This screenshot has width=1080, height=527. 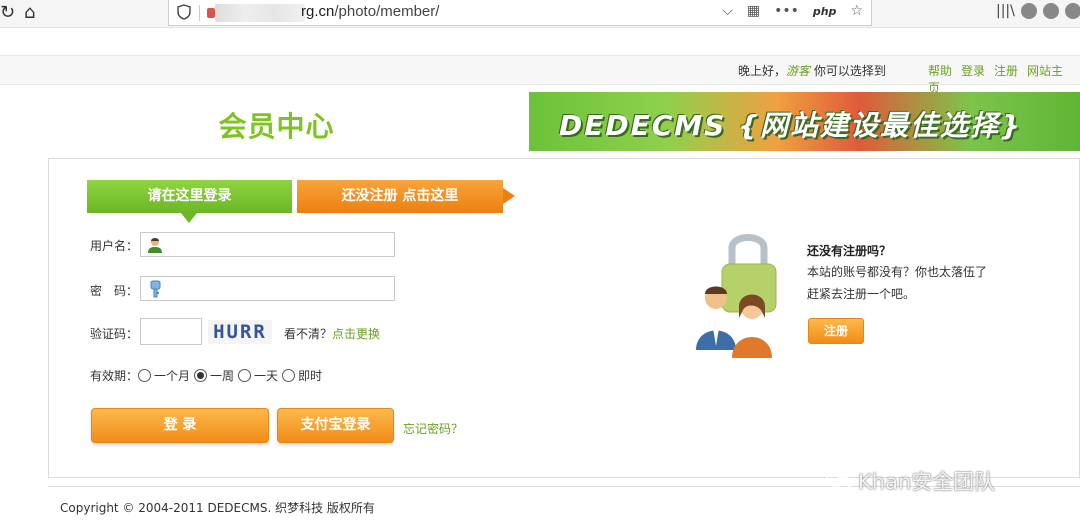 I want to click on captcha-label: 验证码：, so click(x=114, y=334).